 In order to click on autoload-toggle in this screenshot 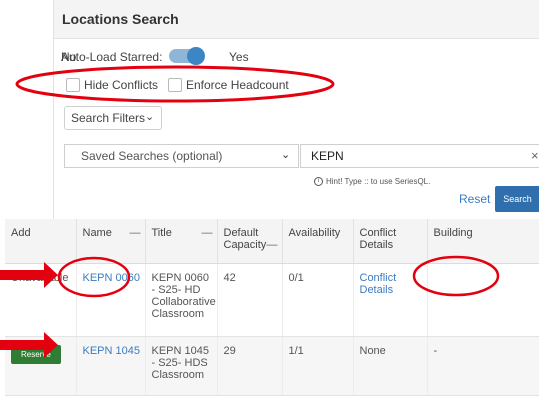, I will do `click(187, 56)`.